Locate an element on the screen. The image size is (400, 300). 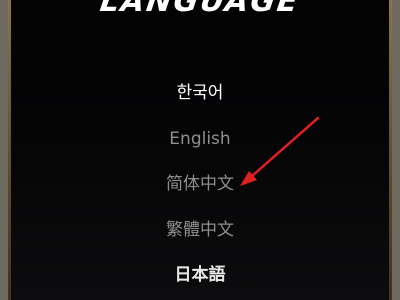
language-option-korean: 한국어 is located at coordinates (200, 93).